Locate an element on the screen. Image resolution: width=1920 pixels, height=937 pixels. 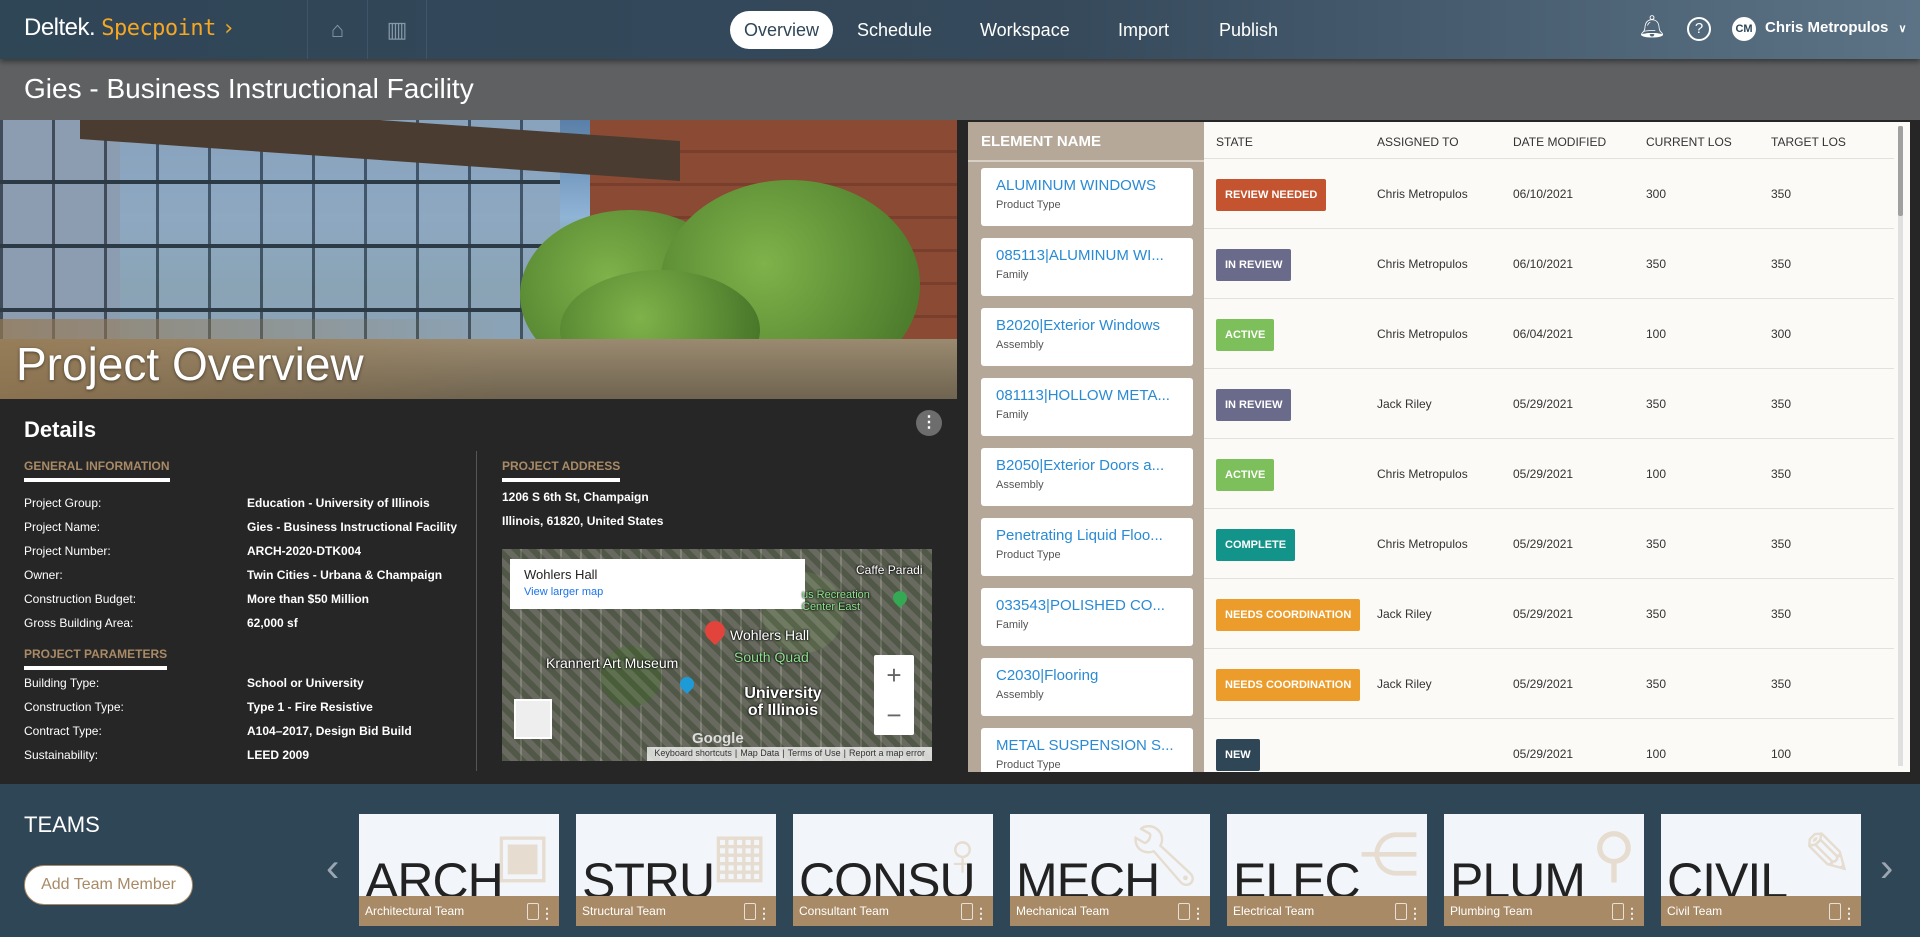
team-card: ⚲ PLUM Plumbing Team ⋮ is located at coordinates (1544, 870).